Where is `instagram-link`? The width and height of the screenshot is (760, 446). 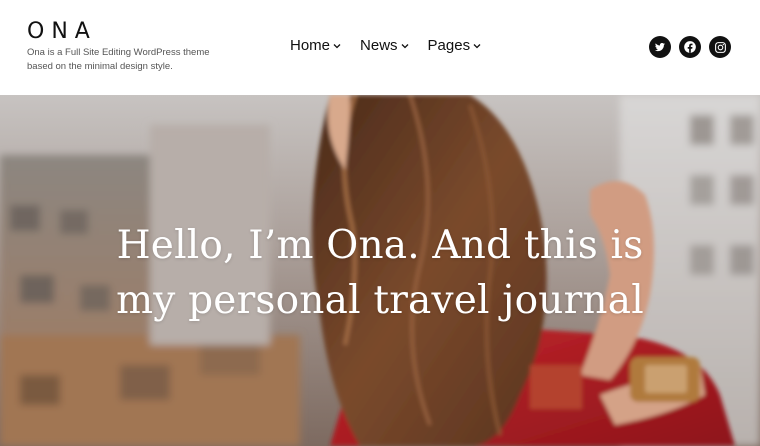
instagram-link is located at coordinates (720, 47).